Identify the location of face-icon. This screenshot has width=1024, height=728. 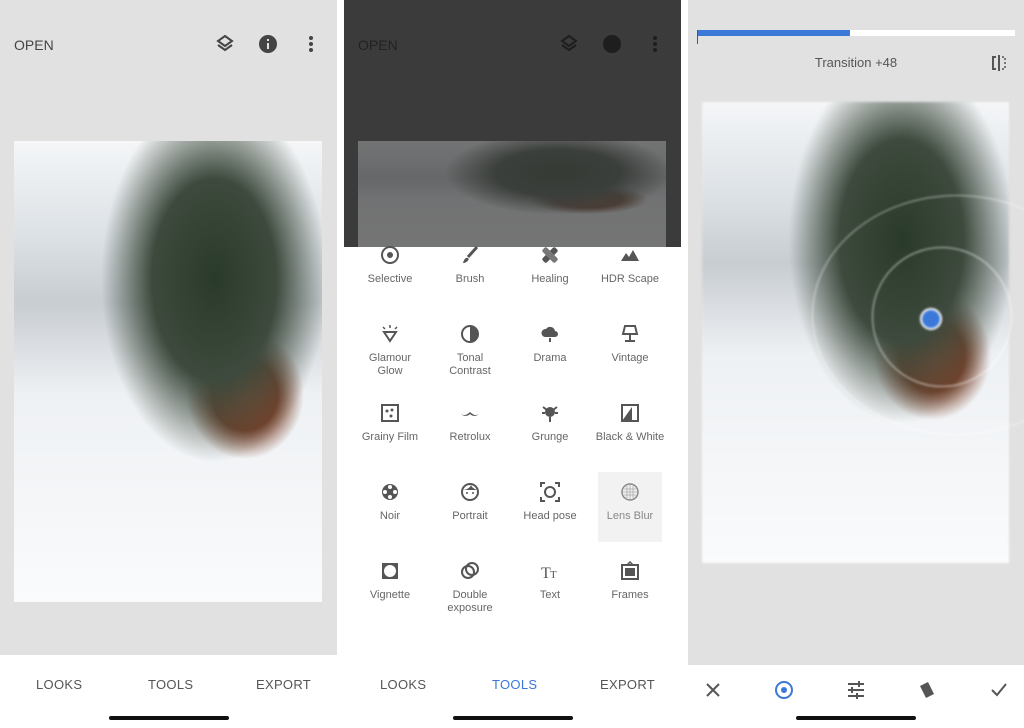
(470, 492).